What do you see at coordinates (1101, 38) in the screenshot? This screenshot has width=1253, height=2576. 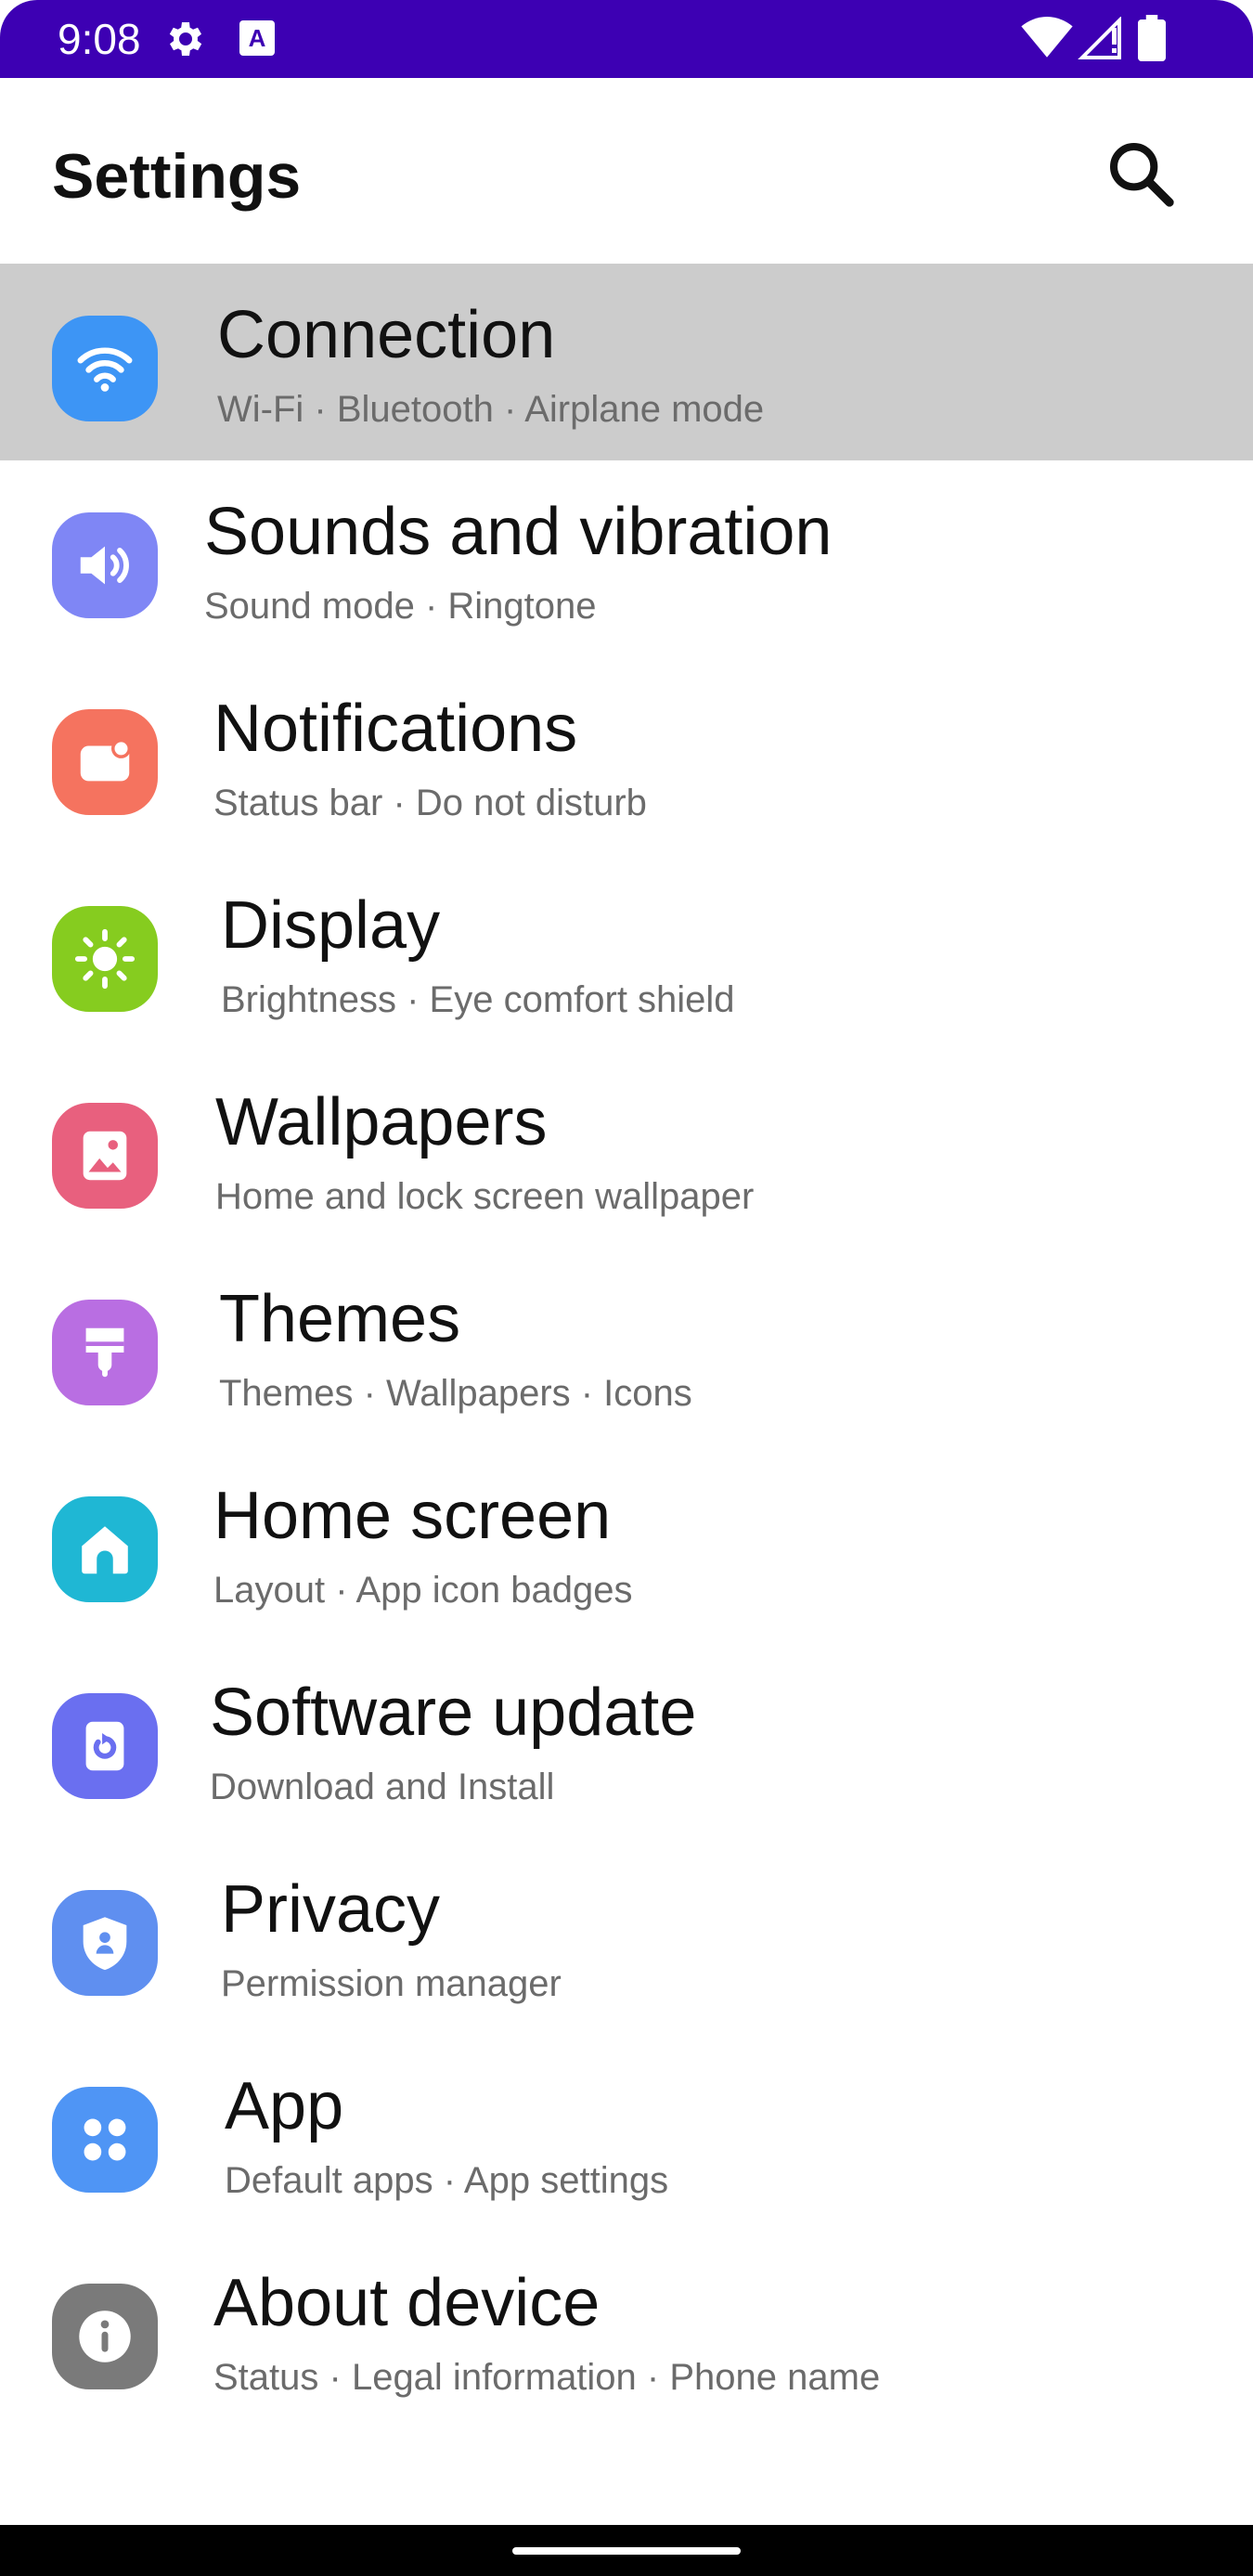 I see `signal-icon` at bounding box center [1101, 38].